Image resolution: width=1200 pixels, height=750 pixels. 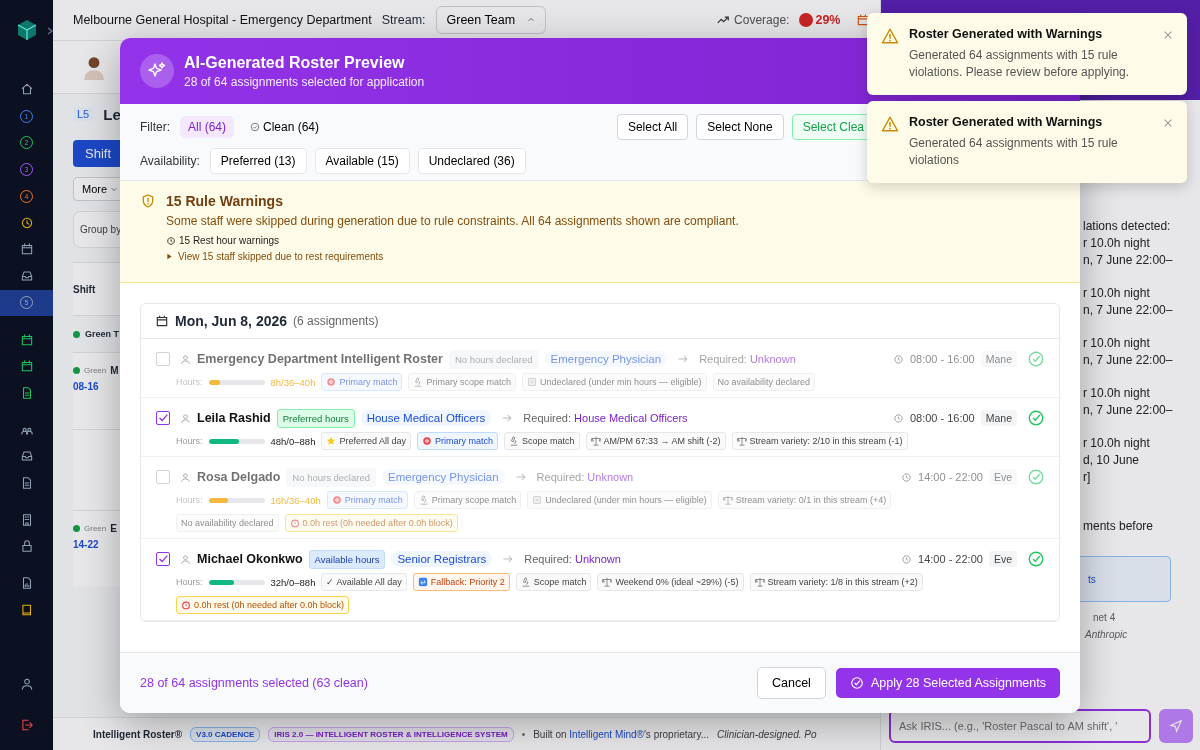 What do you see at coordinates (655, 441) in the screenshot?
I see `match-chip: AM/PM 67:33 → AM shift (-2)` at bounding box center [655, 441].